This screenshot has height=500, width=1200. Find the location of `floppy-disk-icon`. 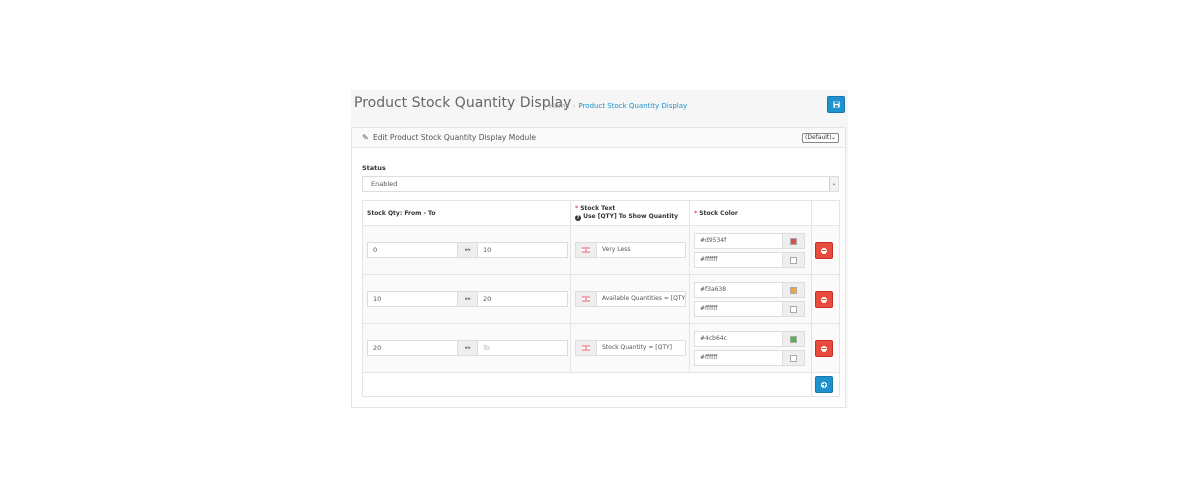

floppy-disk-icon is located at coordinates (836, 104).